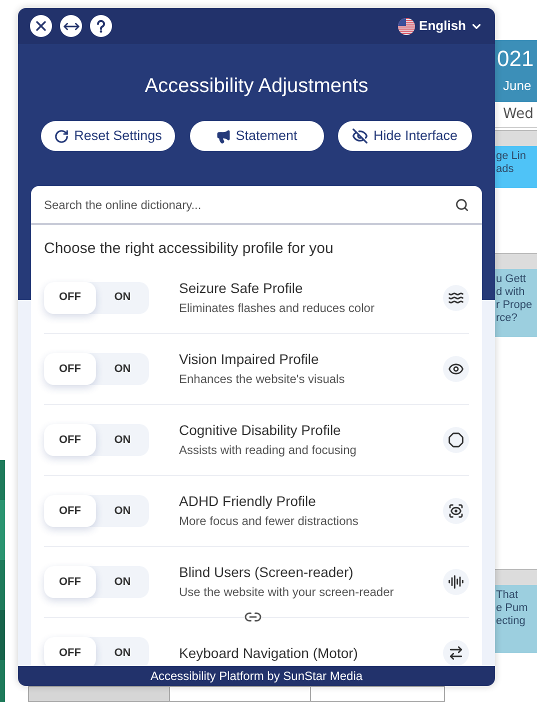 The width and height of the screenshot is (537, 702). I want to click on profile-title: Cognitive Disability Profile, so click(260, 430).